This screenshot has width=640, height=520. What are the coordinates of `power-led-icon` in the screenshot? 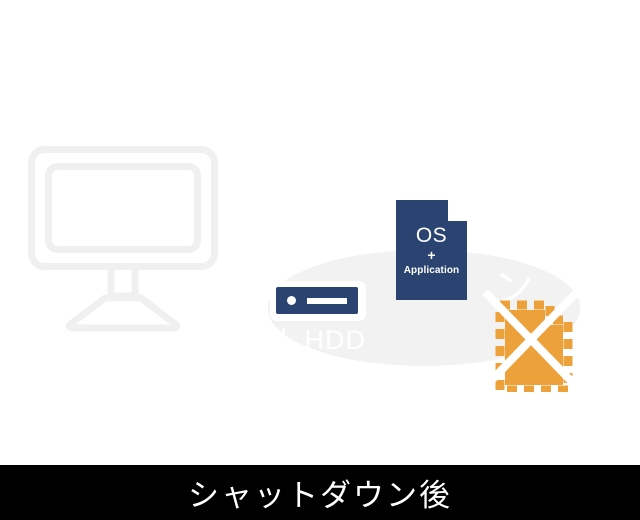 It's located at (291, 300).